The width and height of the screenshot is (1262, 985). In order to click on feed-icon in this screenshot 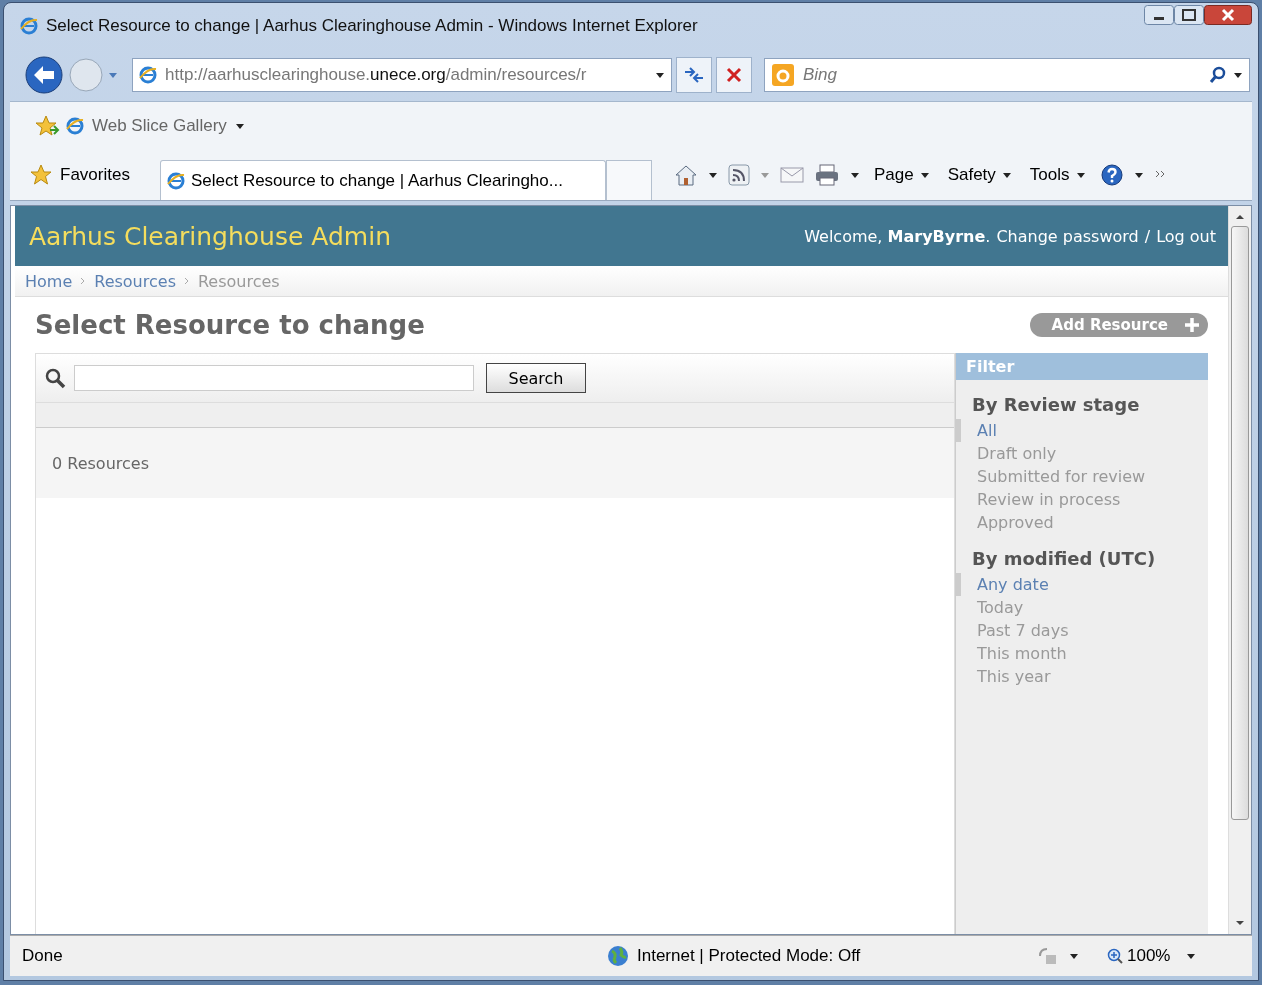, I will do `click(738, 175)`.